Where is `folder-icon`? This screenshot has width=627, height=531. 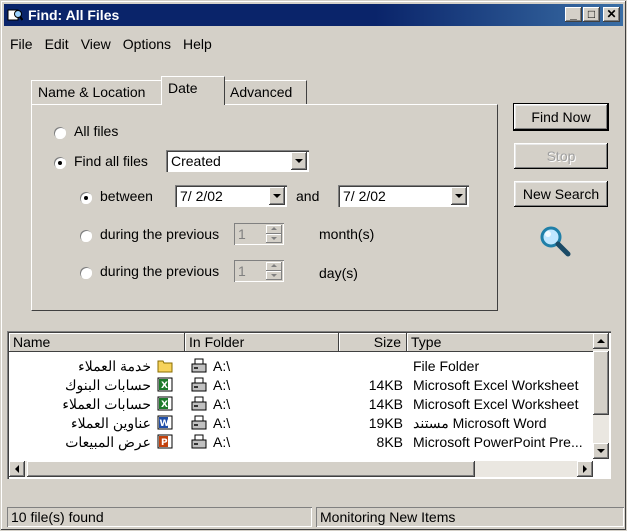
folder-icon is located at coordinates (165, 366).